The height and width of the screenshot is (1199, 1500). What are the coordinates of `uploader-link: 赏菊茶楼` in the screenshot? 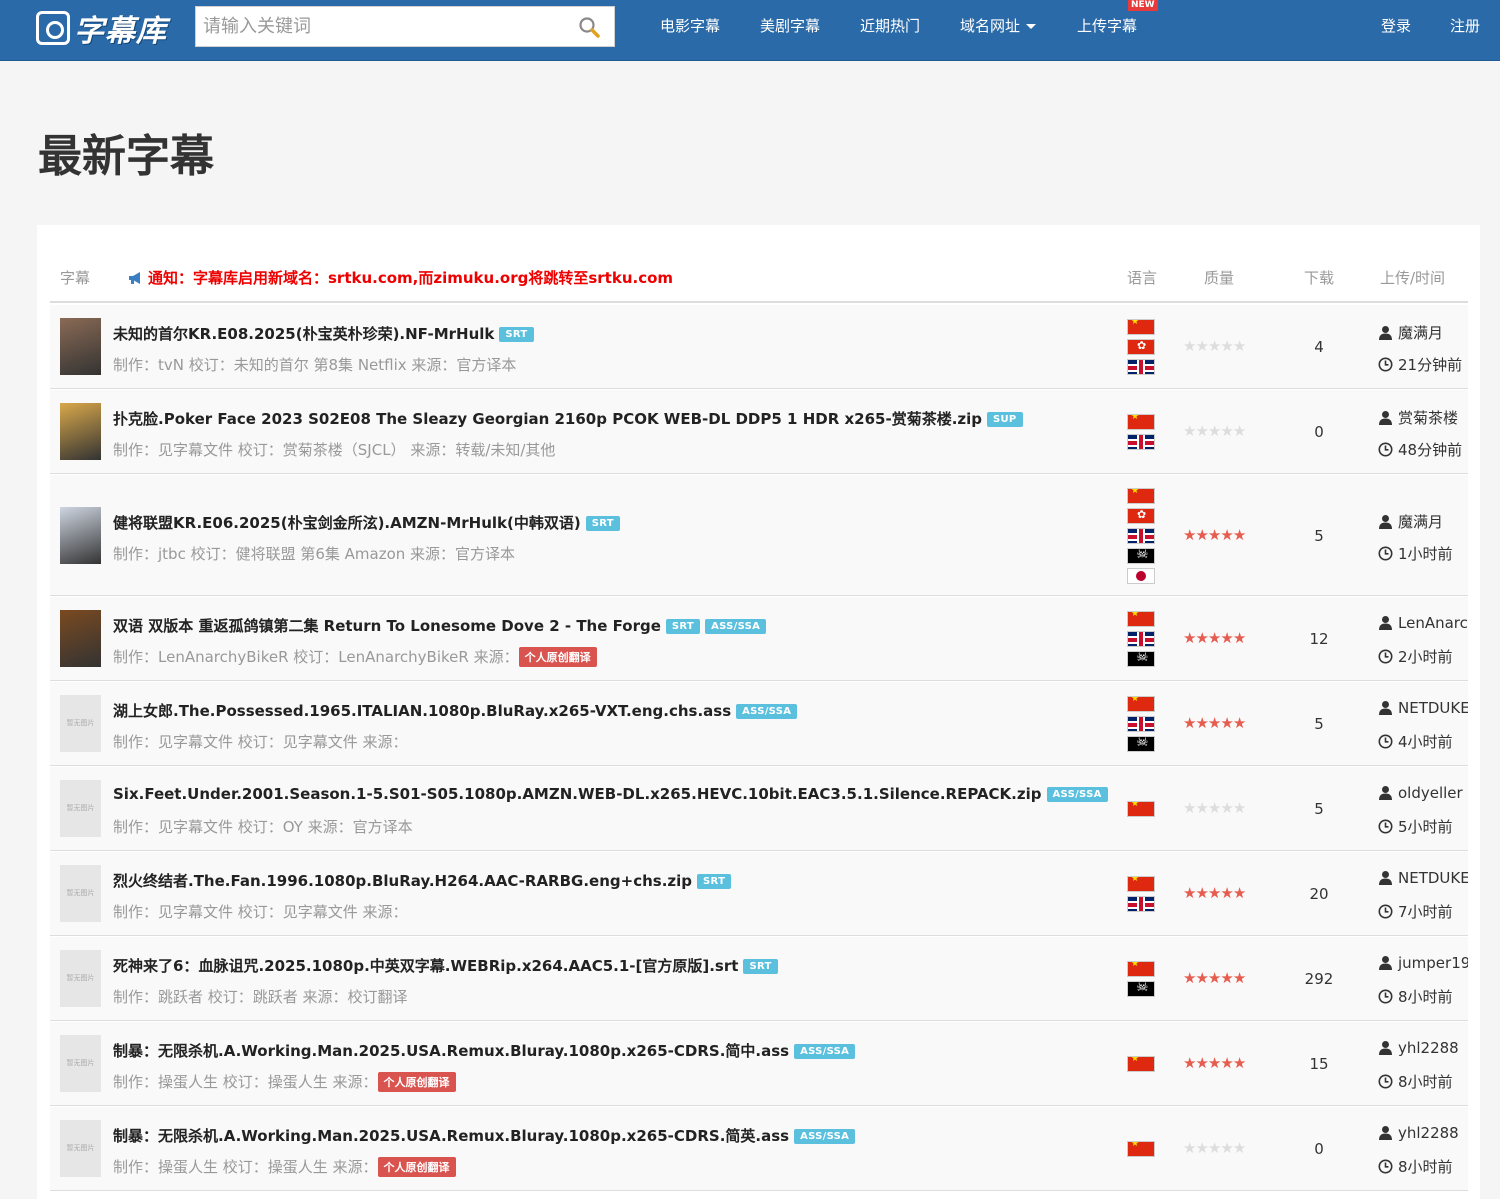 It's located at (1423, 417).